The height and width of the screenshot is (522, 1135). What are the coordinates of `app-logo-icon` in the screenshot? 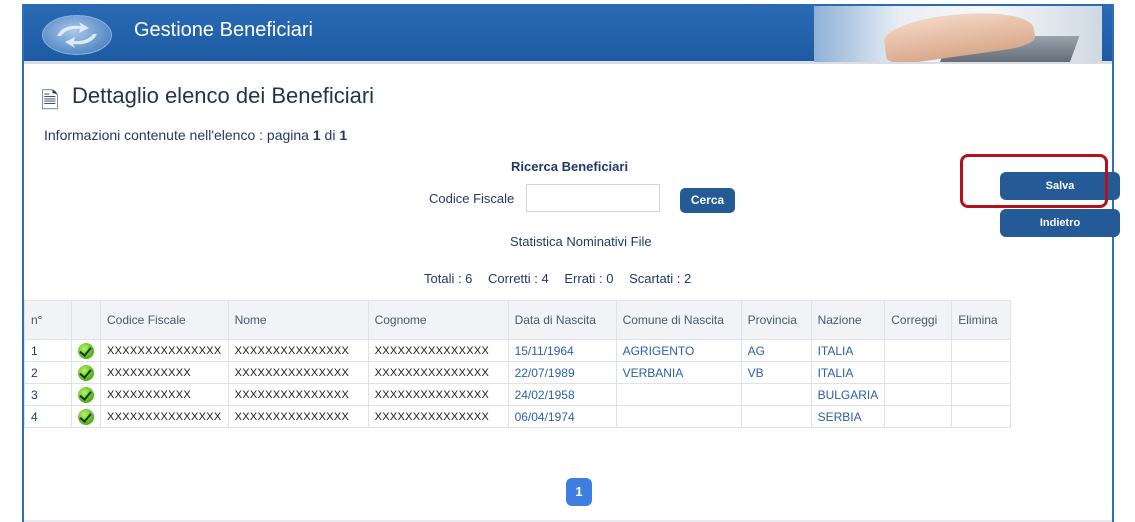 It's located at (77, 35).